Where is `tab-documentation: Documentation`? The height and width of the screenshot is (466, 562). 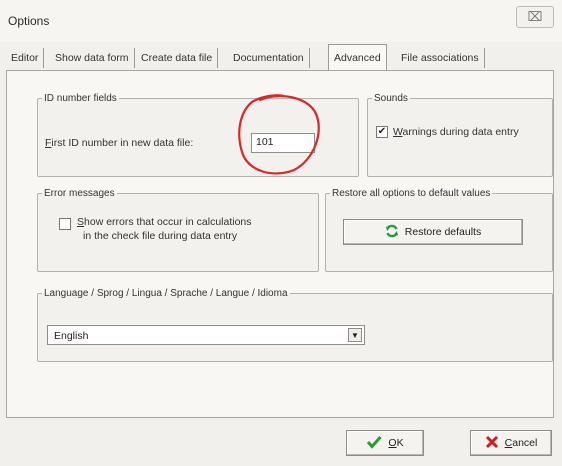 tab-documentation: Documentation is located at coordinates (269, 58).